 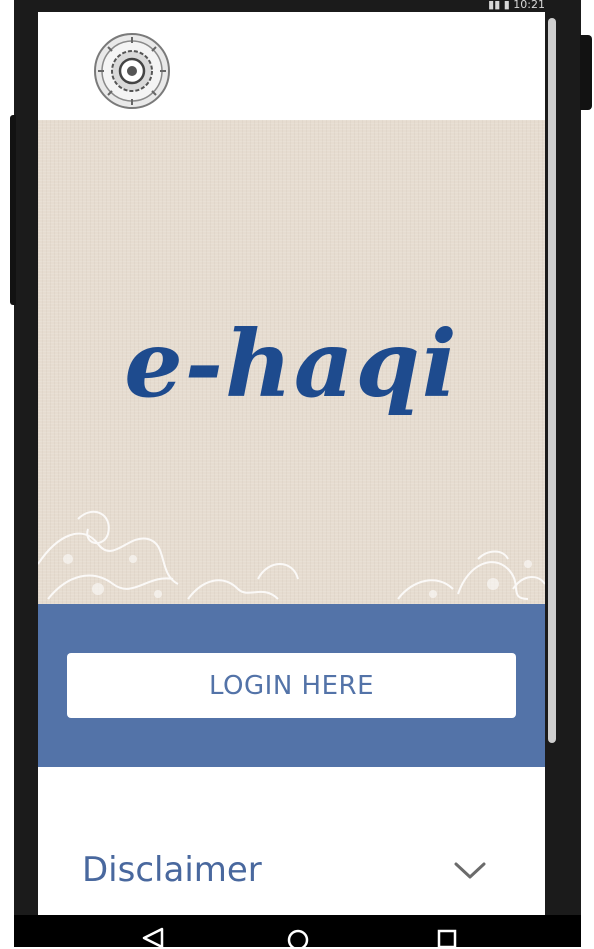 I want to click on status-bar: ▮▮ ▮ 10:21, so click(x=482, y=6).